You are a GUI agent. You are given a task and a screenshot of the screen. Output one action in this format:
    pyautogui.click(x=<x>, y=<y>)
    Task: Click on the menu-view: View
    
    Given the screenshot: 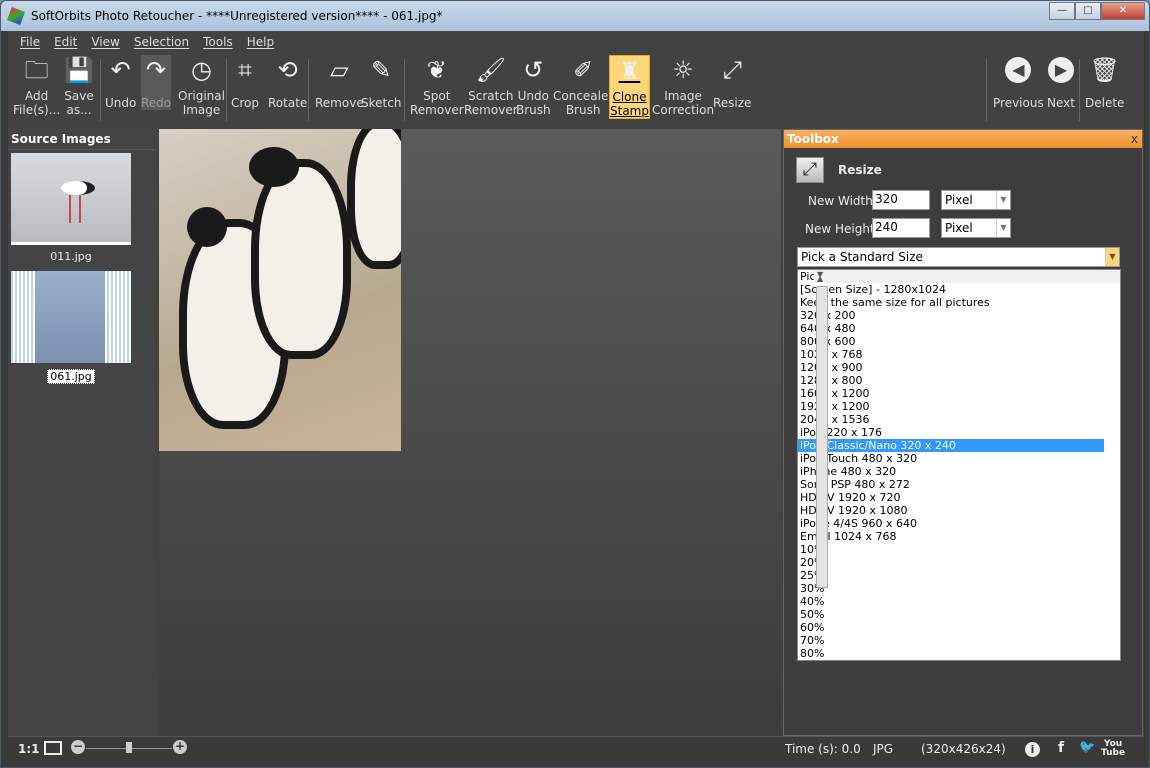 What is the action you would take?
    pyautogui.click(x=105, y=42)
    